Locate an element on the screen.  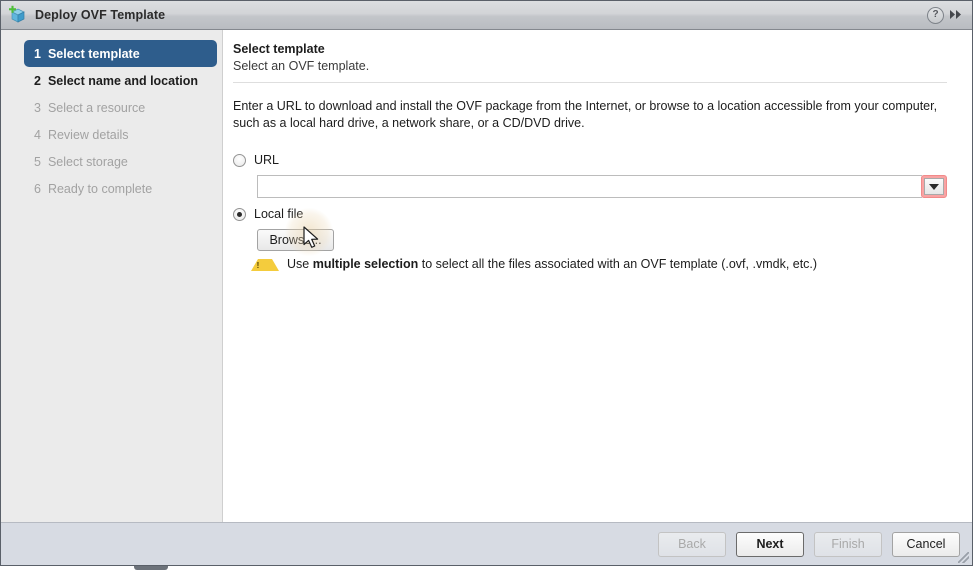
ovf-template-icon is located at coordinates (18, 15).